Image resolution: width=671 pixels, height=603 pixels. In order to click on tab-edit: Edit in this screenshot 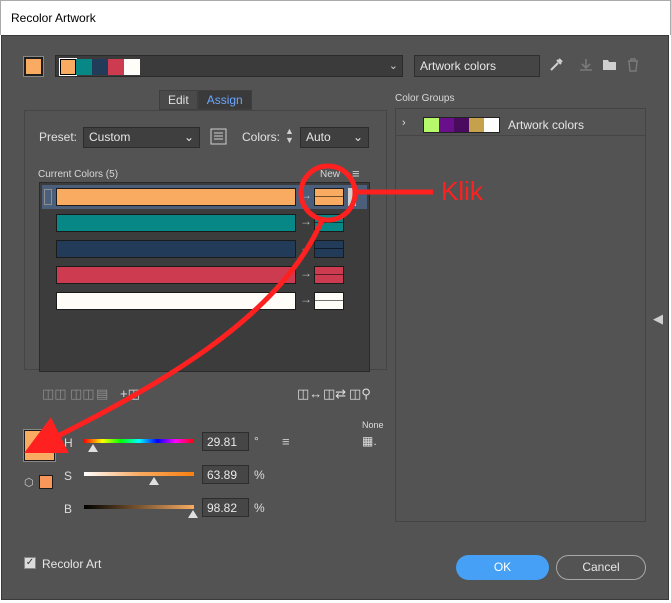, I will do `click(178, 100)`.